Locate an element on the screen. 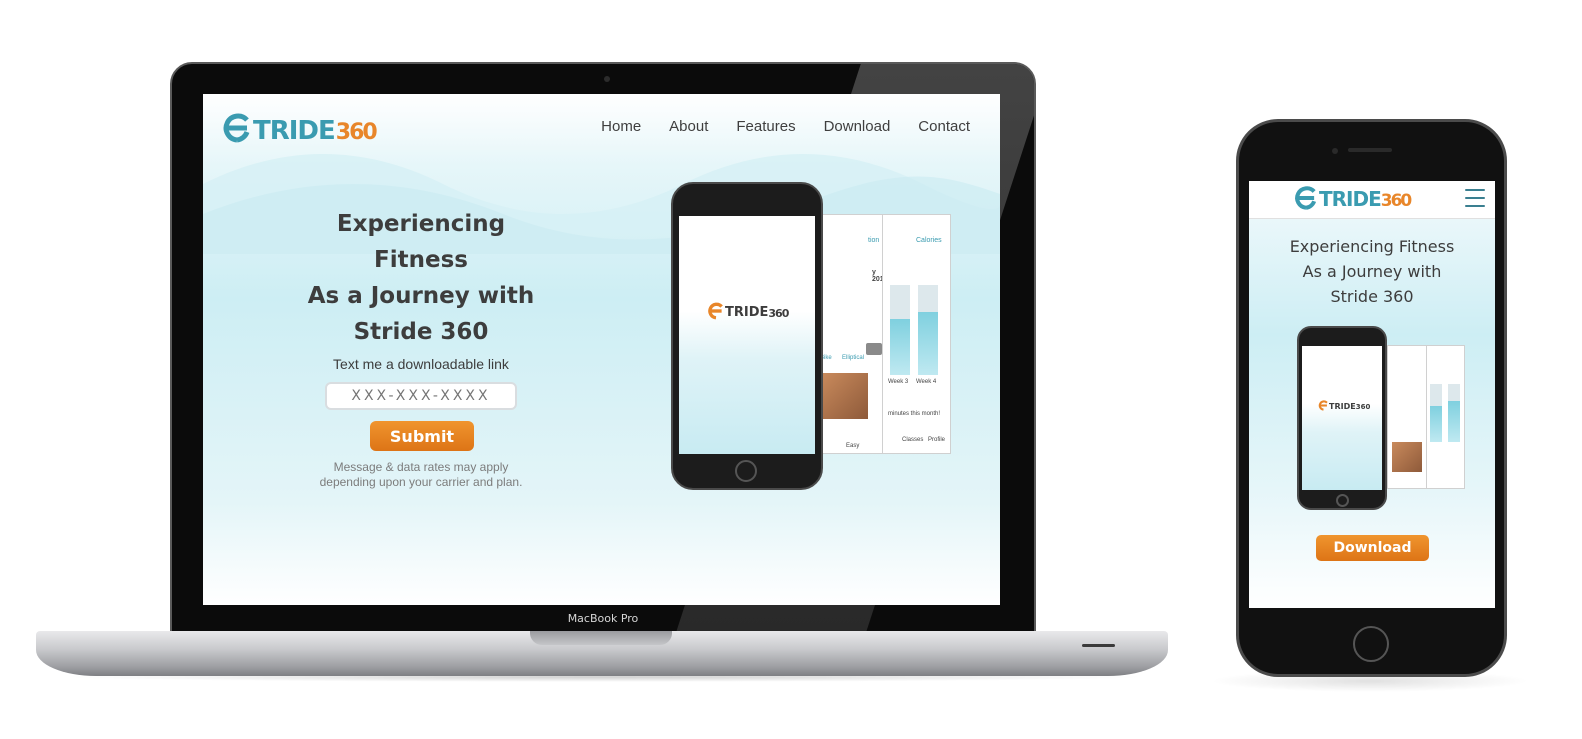  mobile-header: TRIDE 360 is located at coordinates (1372, 200).